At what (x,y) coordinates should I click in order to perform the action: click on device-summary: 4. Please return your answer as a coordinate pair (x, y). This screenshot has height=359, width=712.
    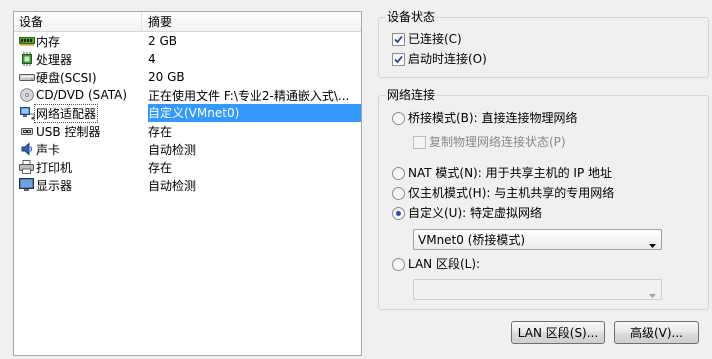
    Looking at the image, I should click on (152, 59).